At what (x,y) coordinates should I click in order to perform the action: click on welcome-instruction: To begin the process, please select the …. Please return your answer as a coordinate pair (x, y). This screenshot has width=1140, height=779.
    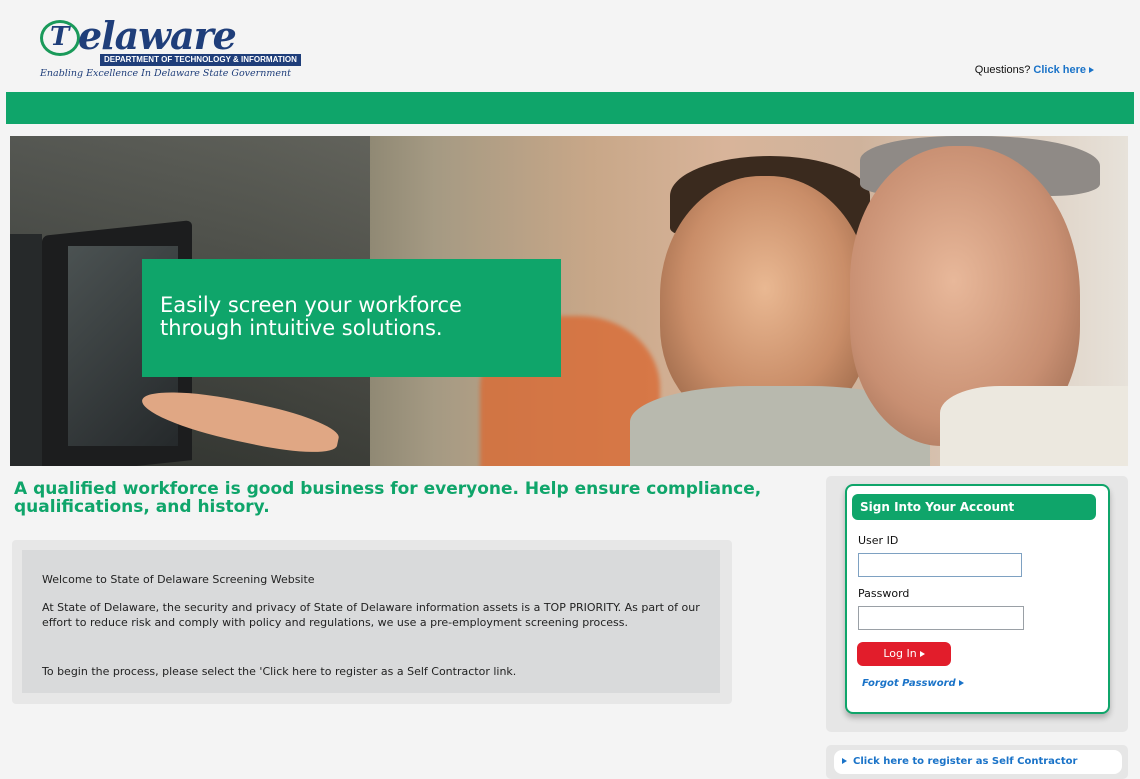
    Looking at the image, I should click on (279, 671).